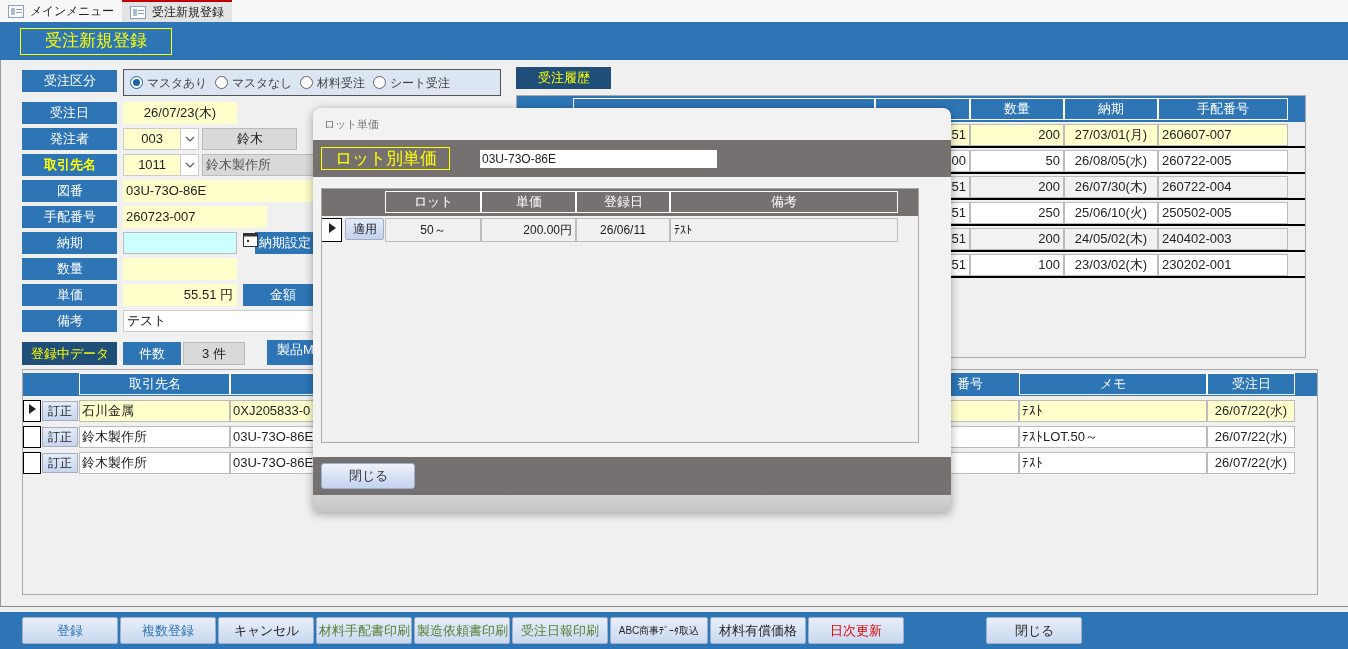 This screenshot has height=649, width=1348. What do you see at coordinates (1017, 265) in the screenshot?
I see `table-cell: 100` at bounding box center [1017, 265].